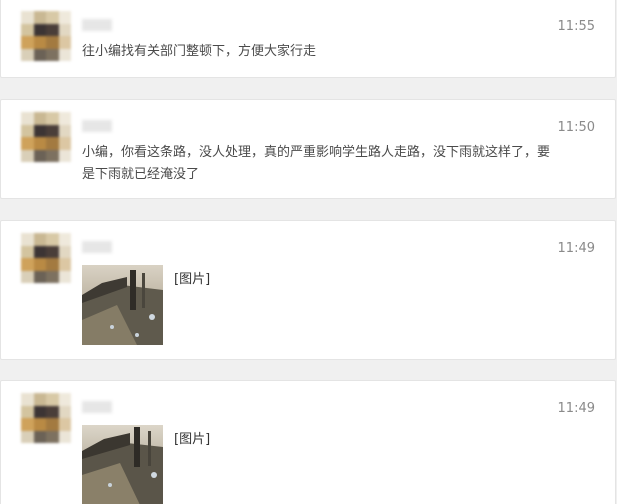 The width and height of the screenshot is (617, 504). What do you see at coordinates (199, 51) in the screenshot?
I see `message-text: 往小编找有关部门整顿下，方便大家行走` at bounding box center [199, 51].